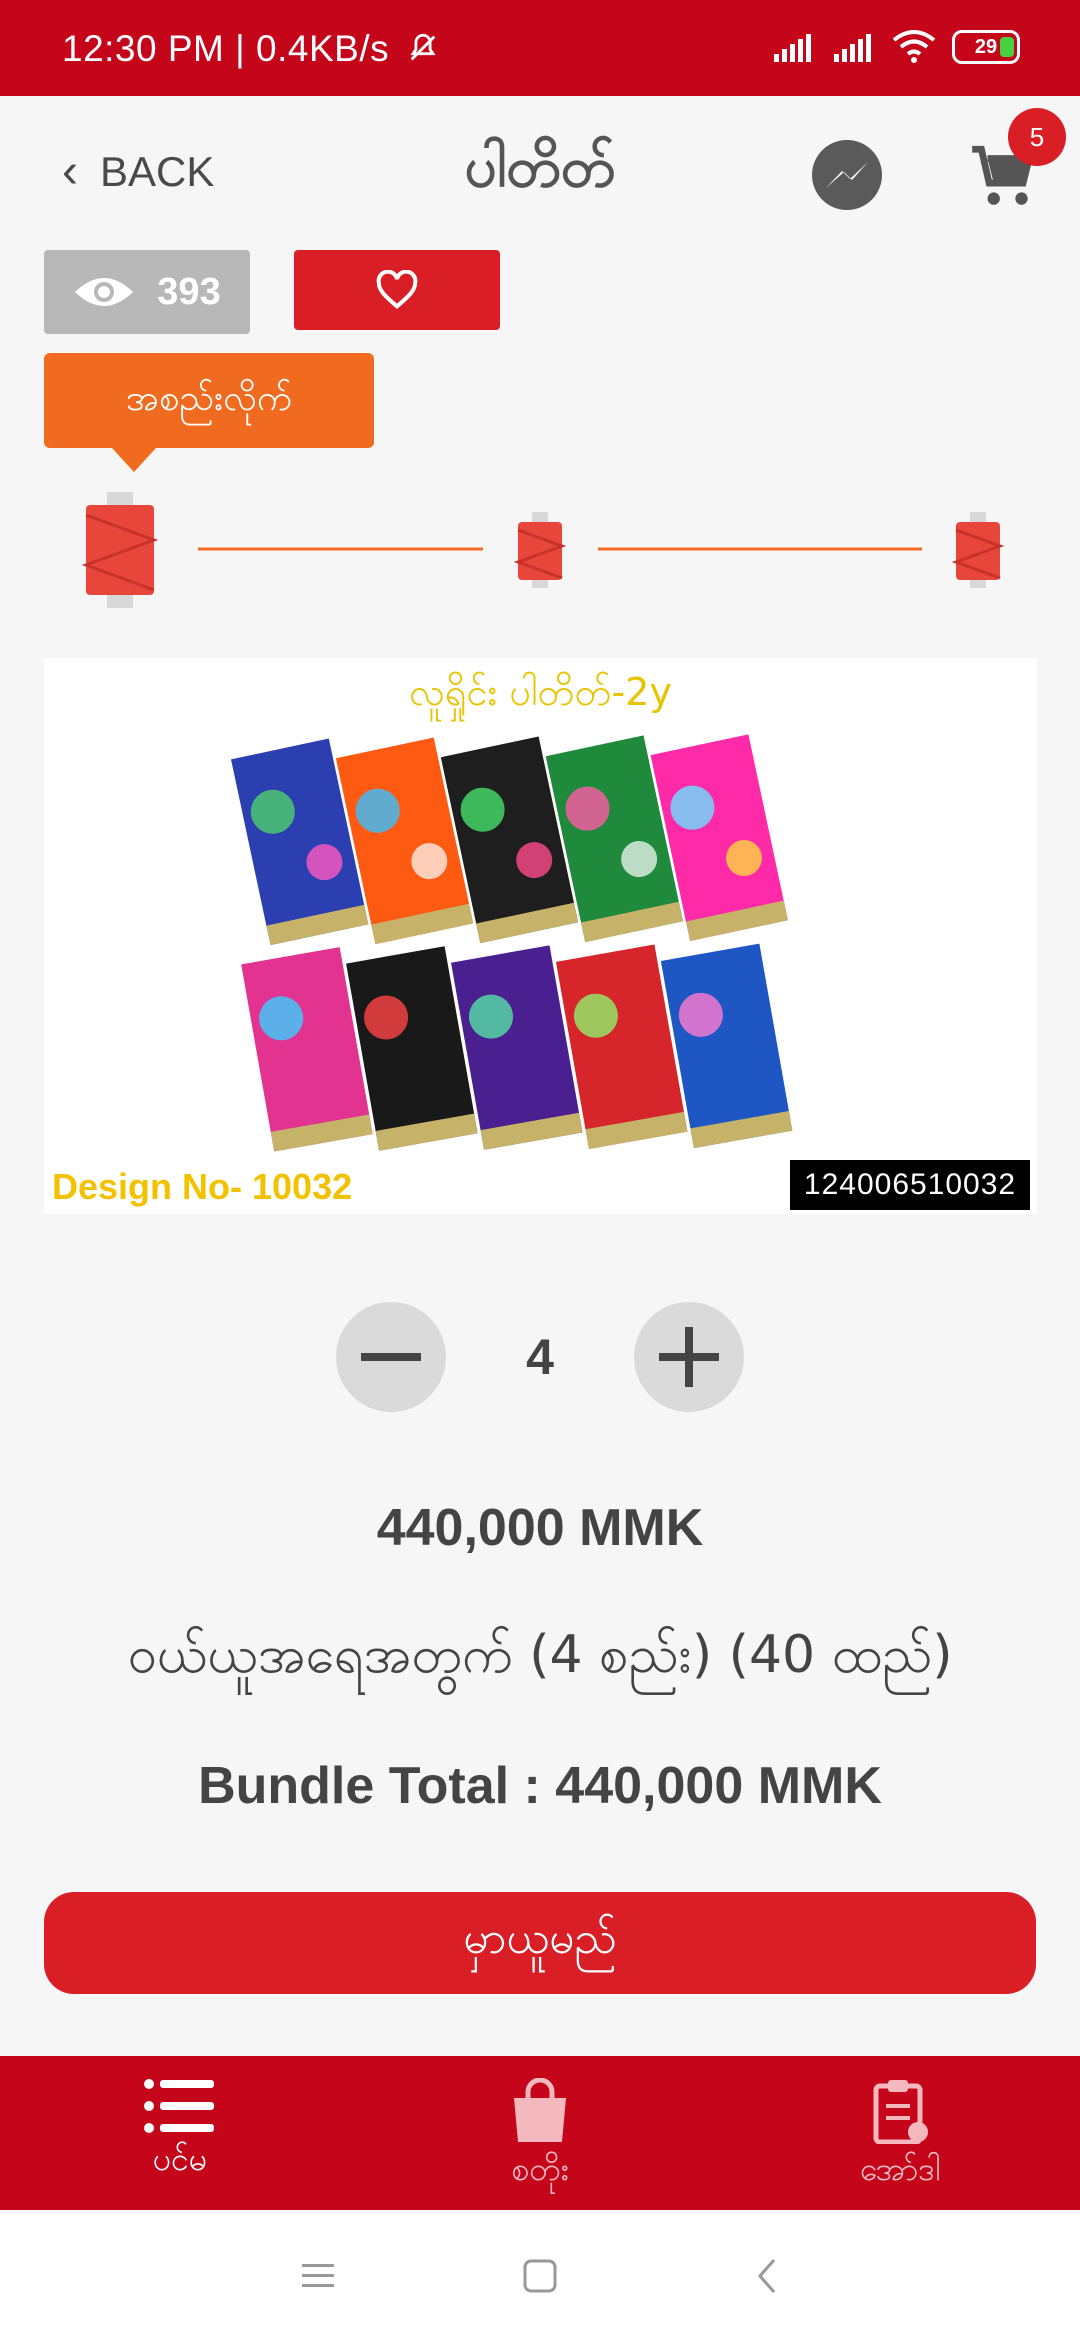 The image size is (1080, 2340). Describe the element at coordinates (540, 550) in the screenshot. I see `spool-option-medium` at that location.